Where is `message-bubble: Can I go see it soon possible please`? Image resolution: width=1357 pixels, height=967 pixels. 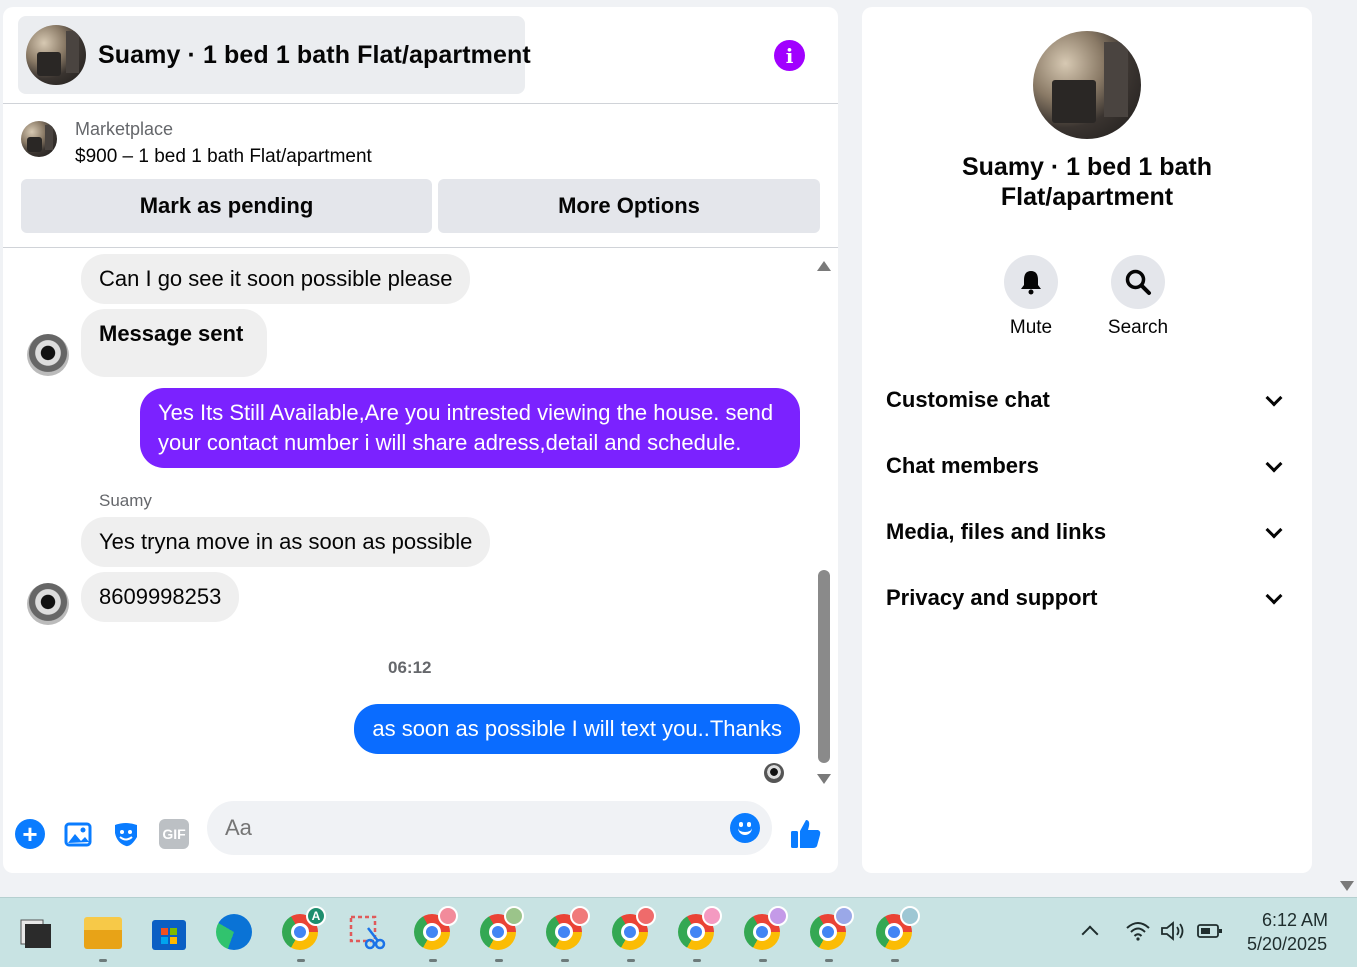
message-bubble: Can I go see it soon possible please is located at coordinates (276, 279).